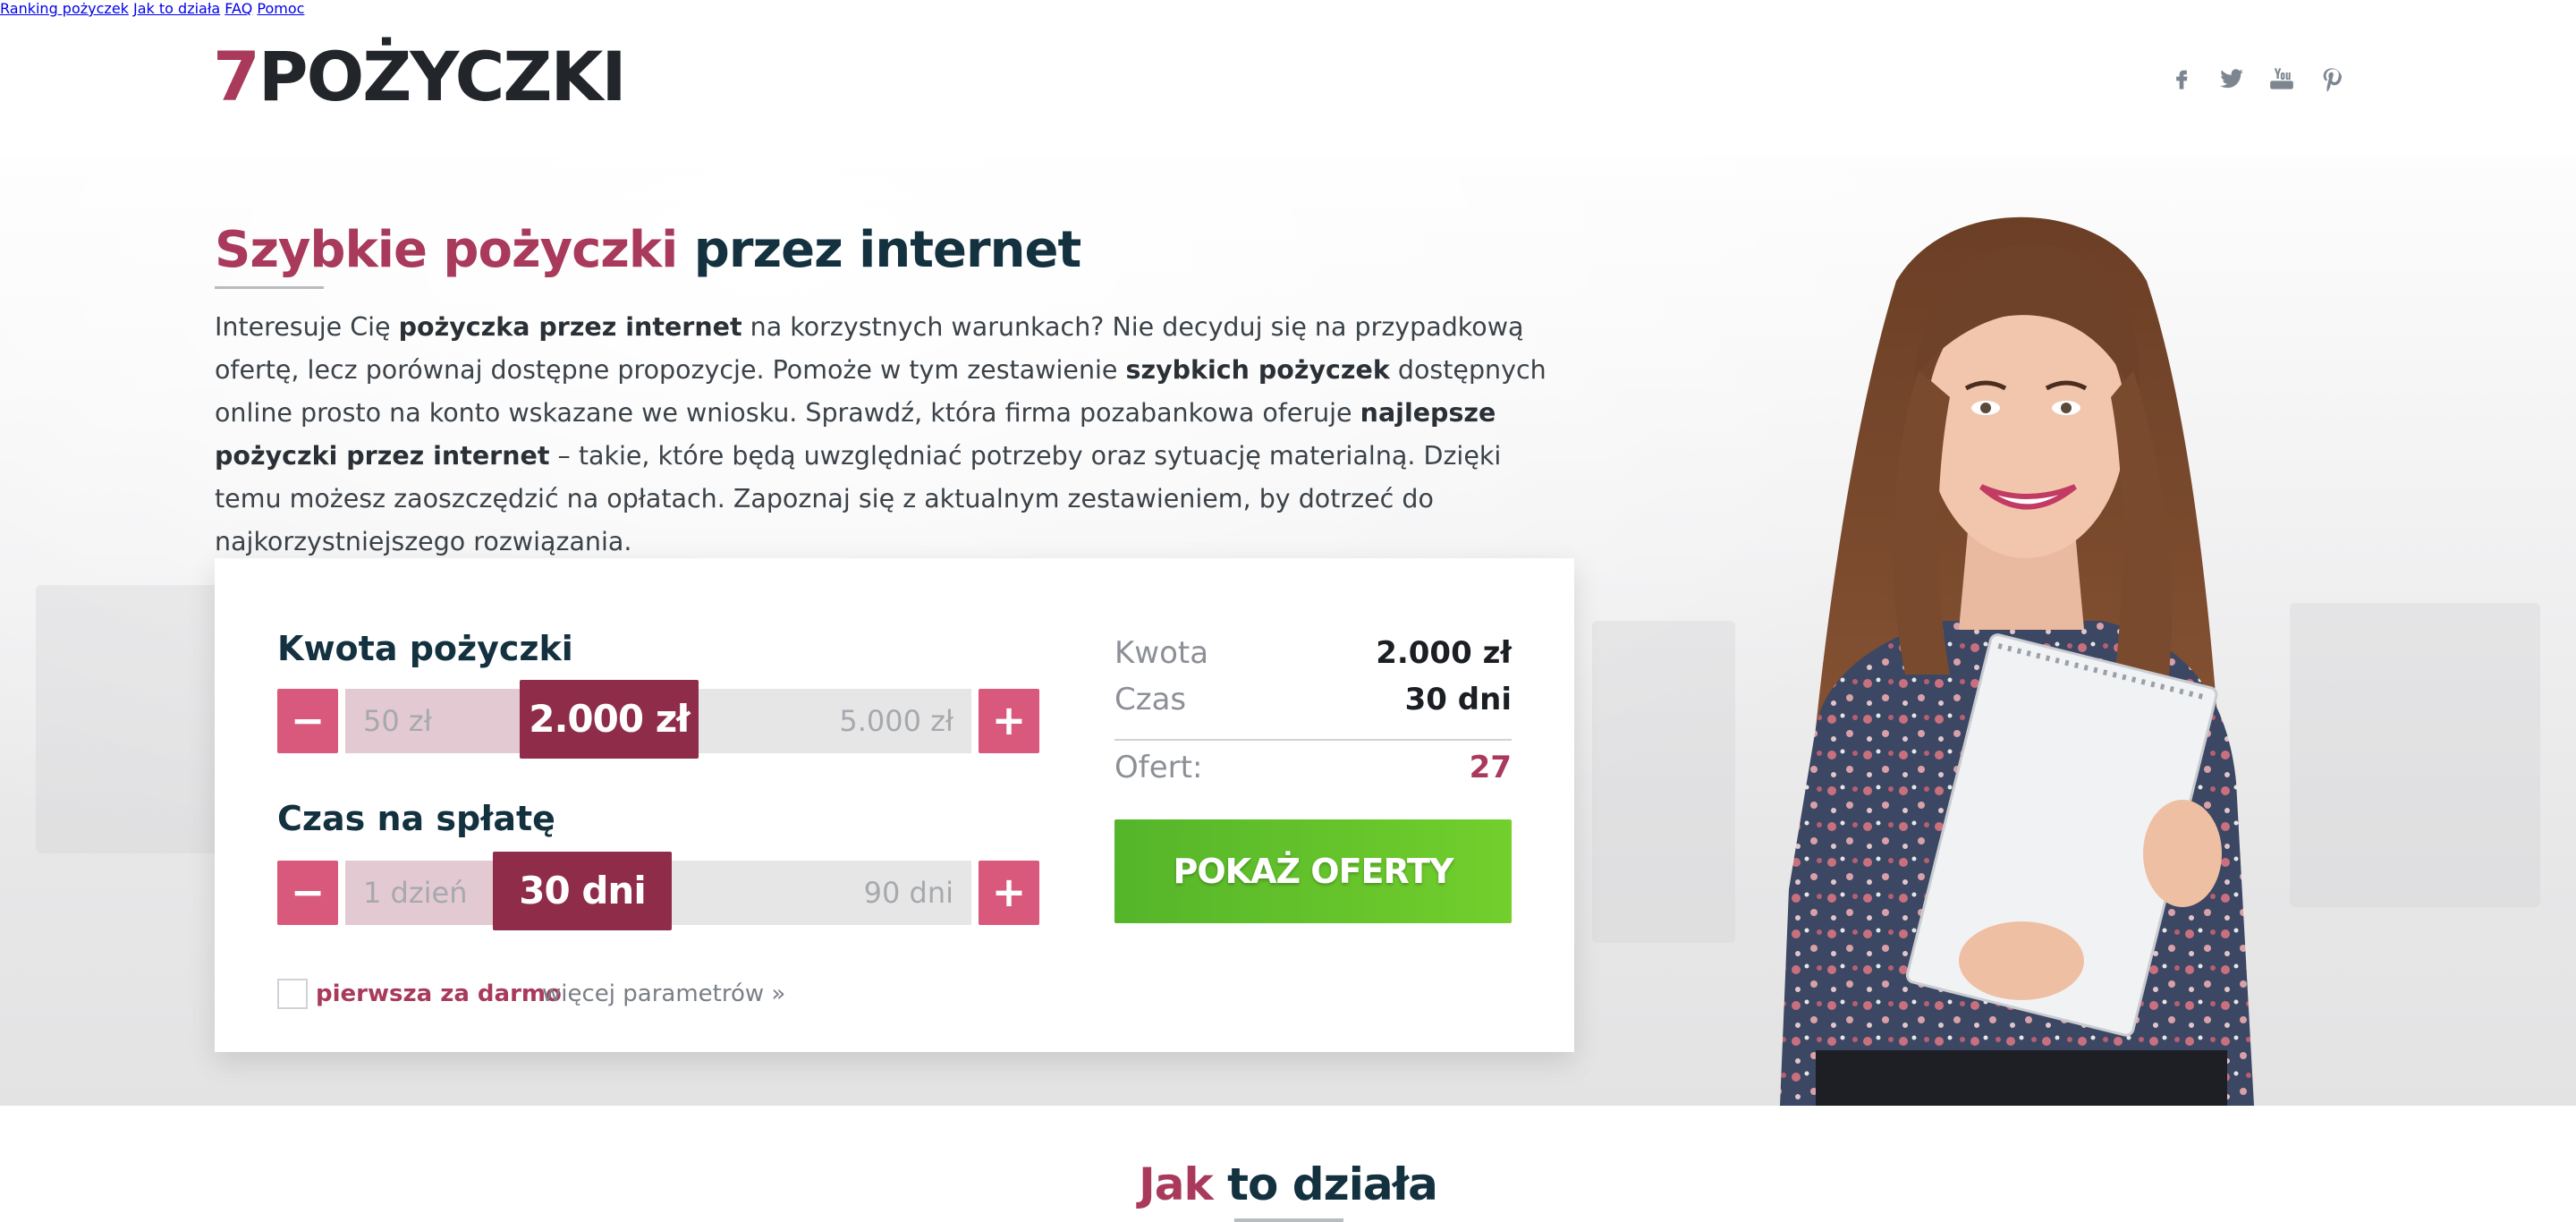  I want to click on amount-label: Kwota pożyczki, so click(425, 648).